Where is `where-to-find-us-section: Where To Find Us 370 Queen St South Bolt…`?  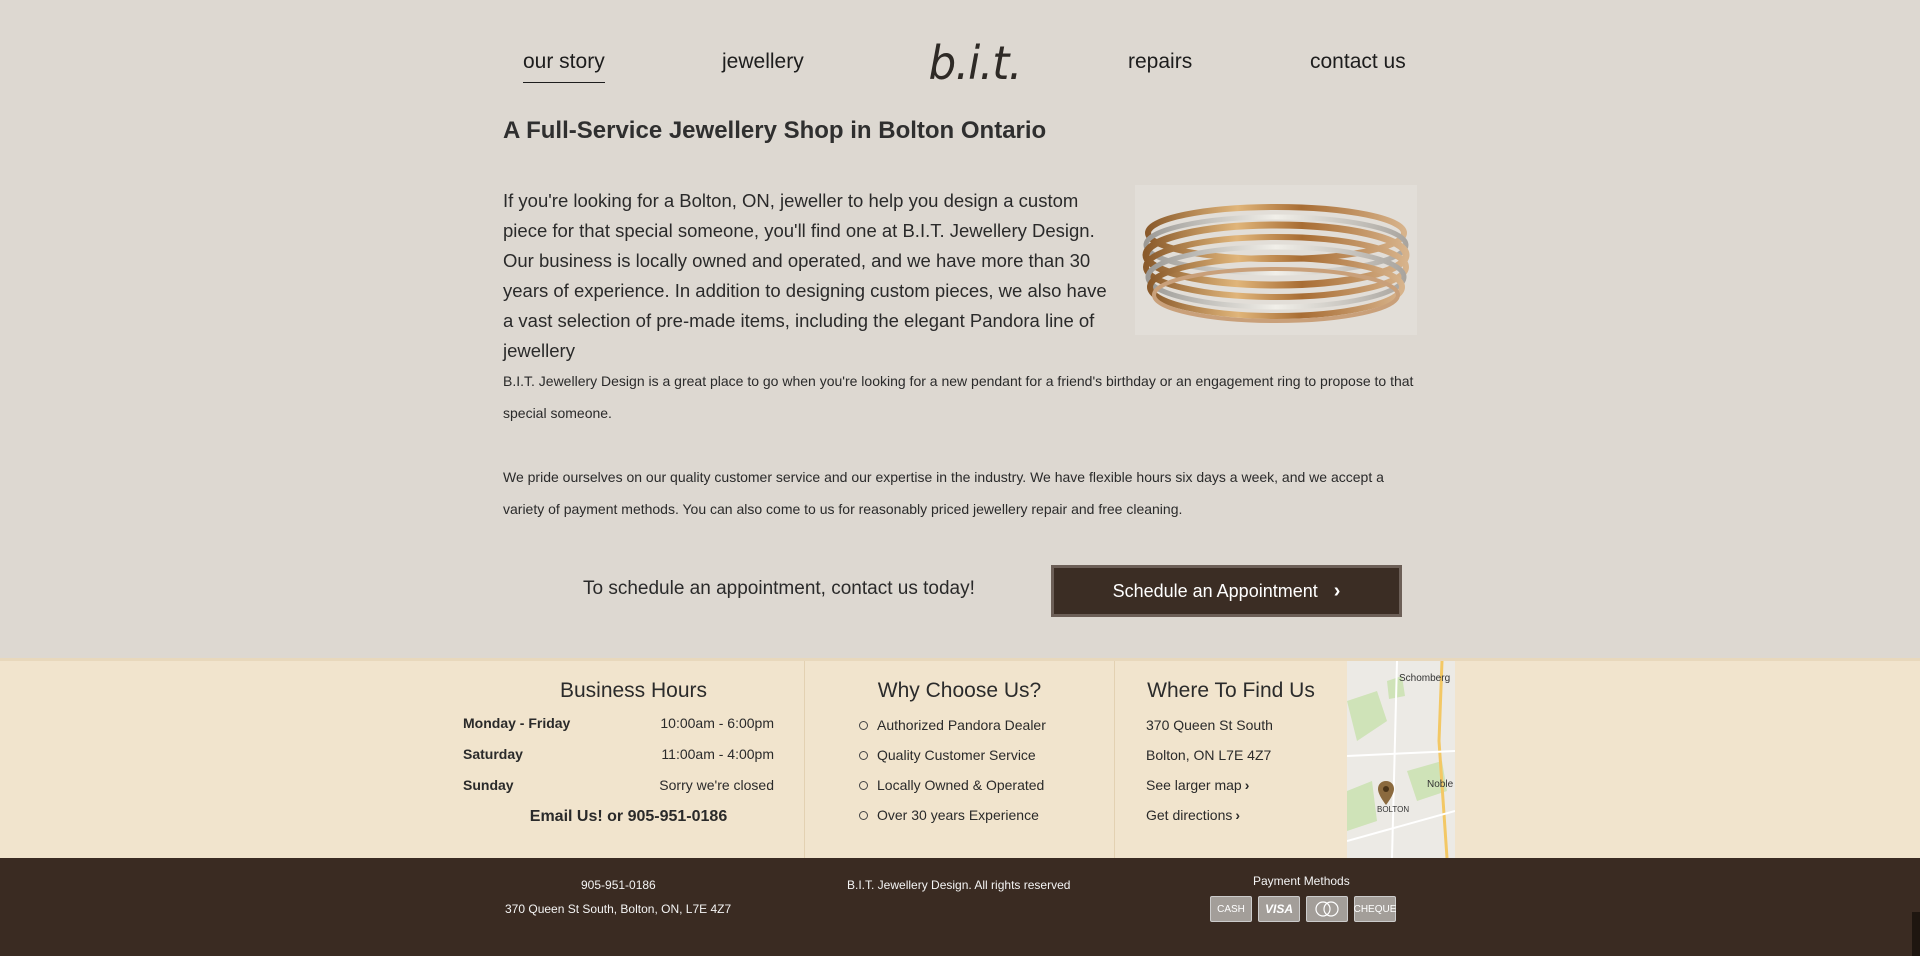
where-to-find-us-section: Where To Find Us 370 Queen St South Bolt… is located at coordinates (1231, 759).